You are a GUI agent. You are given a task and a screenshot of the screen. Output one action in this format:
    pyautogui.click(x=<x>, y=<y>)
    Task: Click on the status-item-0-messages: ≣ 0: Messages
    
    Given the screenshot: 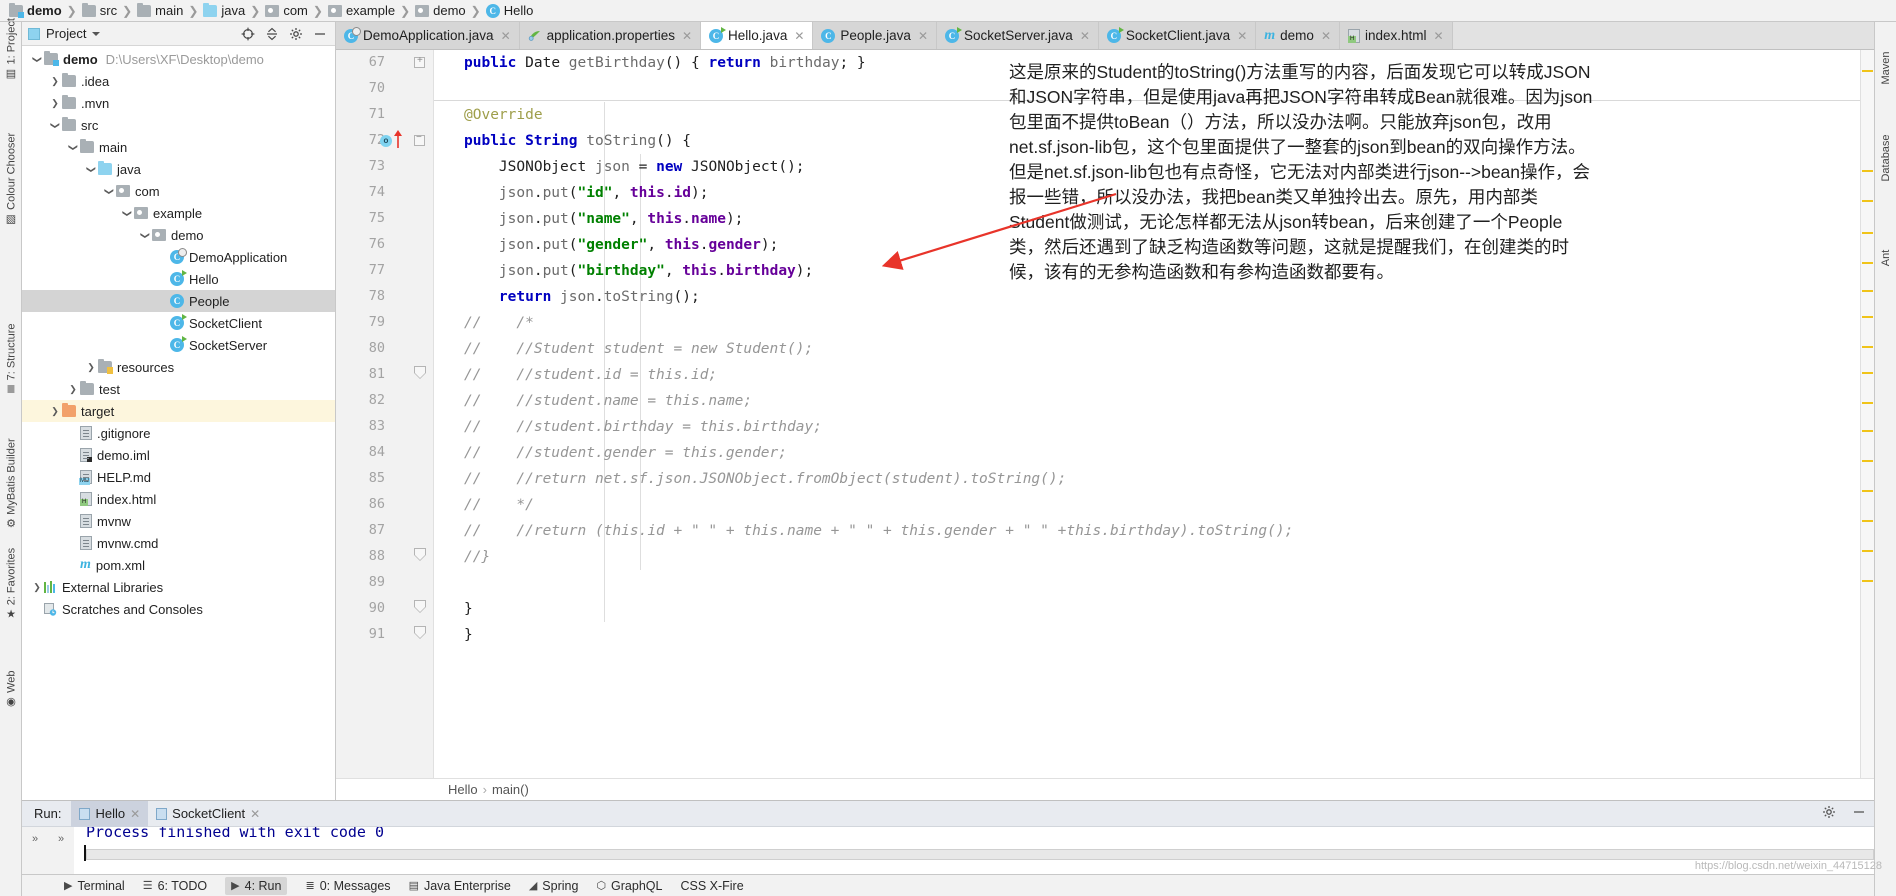 What is the action you would take?
    pyautogui.click(x=347, y=886)
    